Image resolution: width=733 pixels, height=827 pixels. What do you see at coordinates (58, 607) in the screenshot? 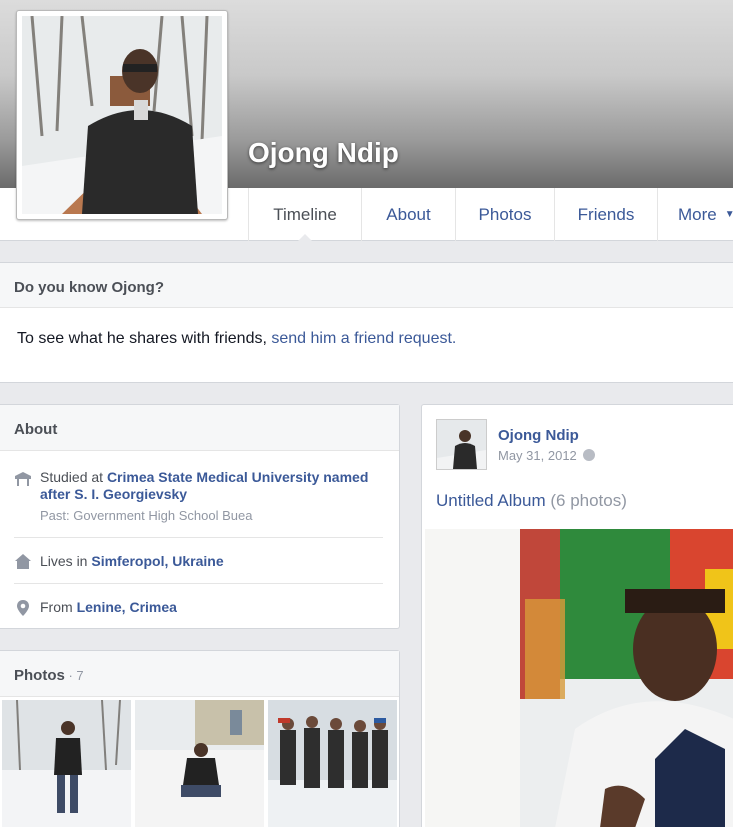
I see `from-prefix: From` at bounding box center [58, 607].